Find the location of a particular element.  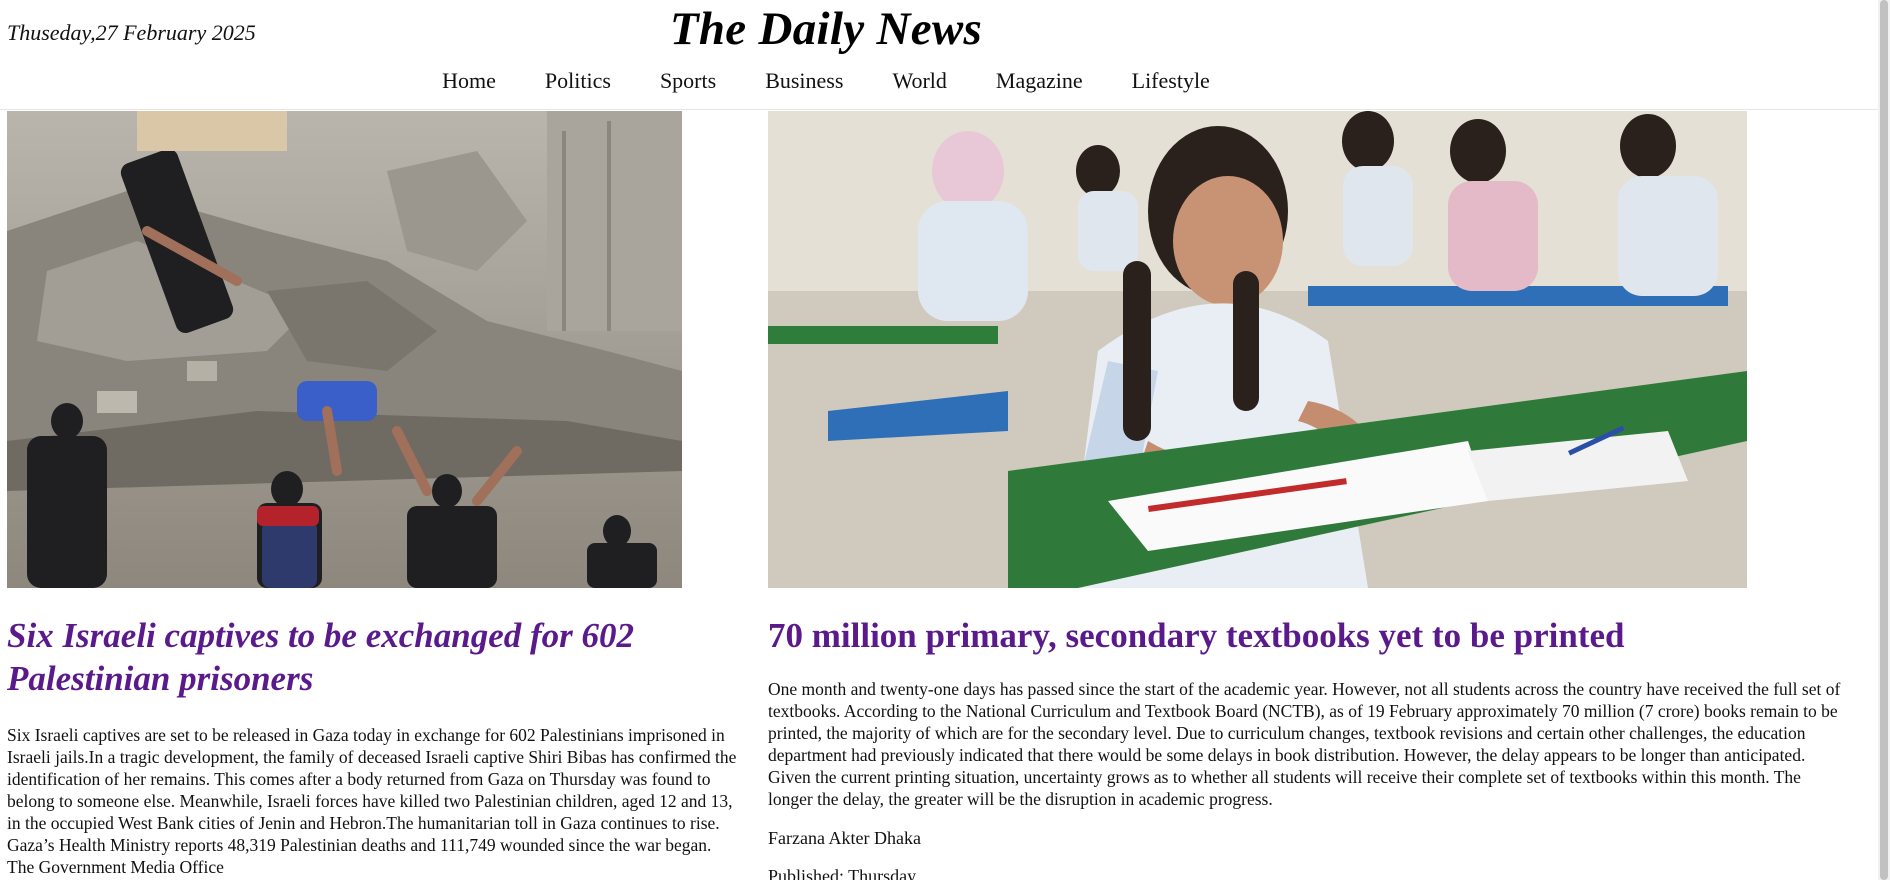

scrollbar-thumb is located at coordinates (1884, 440).